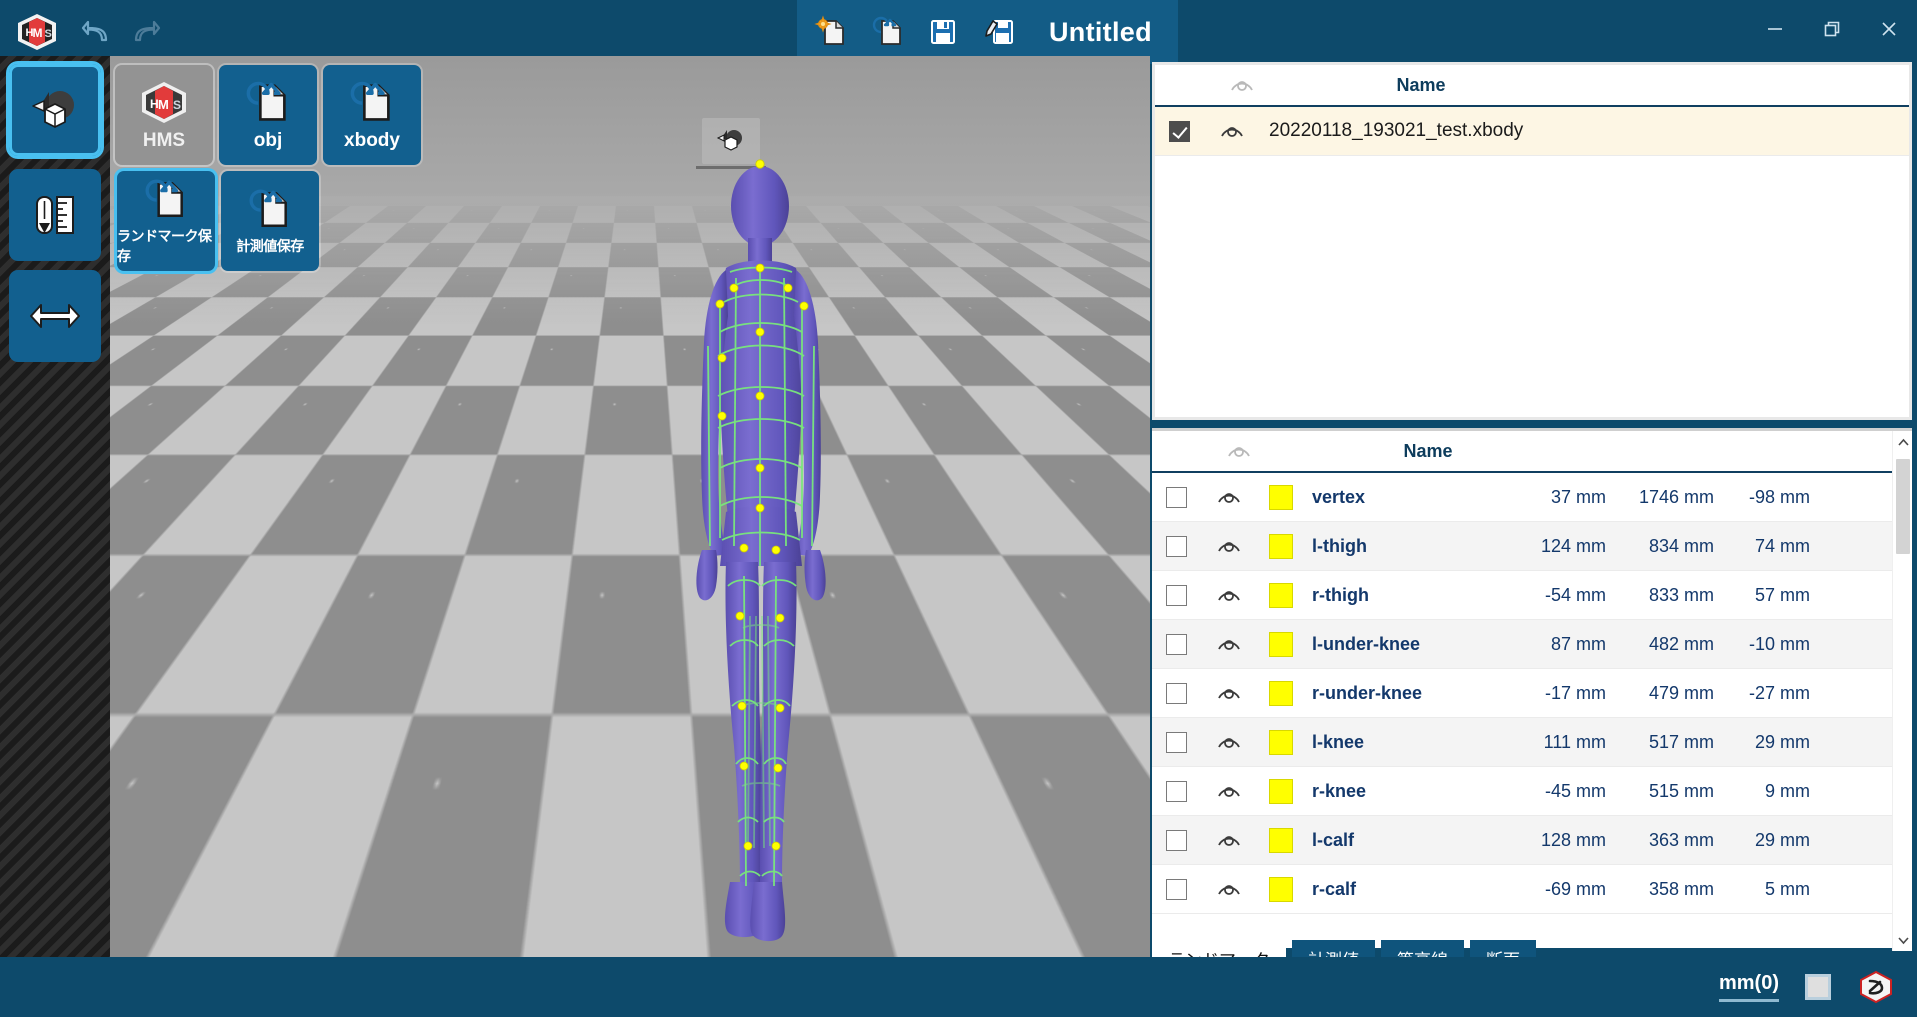 The image size is (1917, 1017). Describe the element at coordinates (1532, 742) in the screenshot. I see `table-row: l-knee 111 mm 517 mm 29 mm` at that location.